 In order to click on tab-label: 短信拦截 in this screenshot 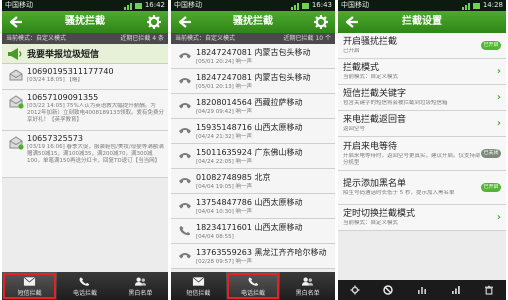, I will do `click(198, 293)`.